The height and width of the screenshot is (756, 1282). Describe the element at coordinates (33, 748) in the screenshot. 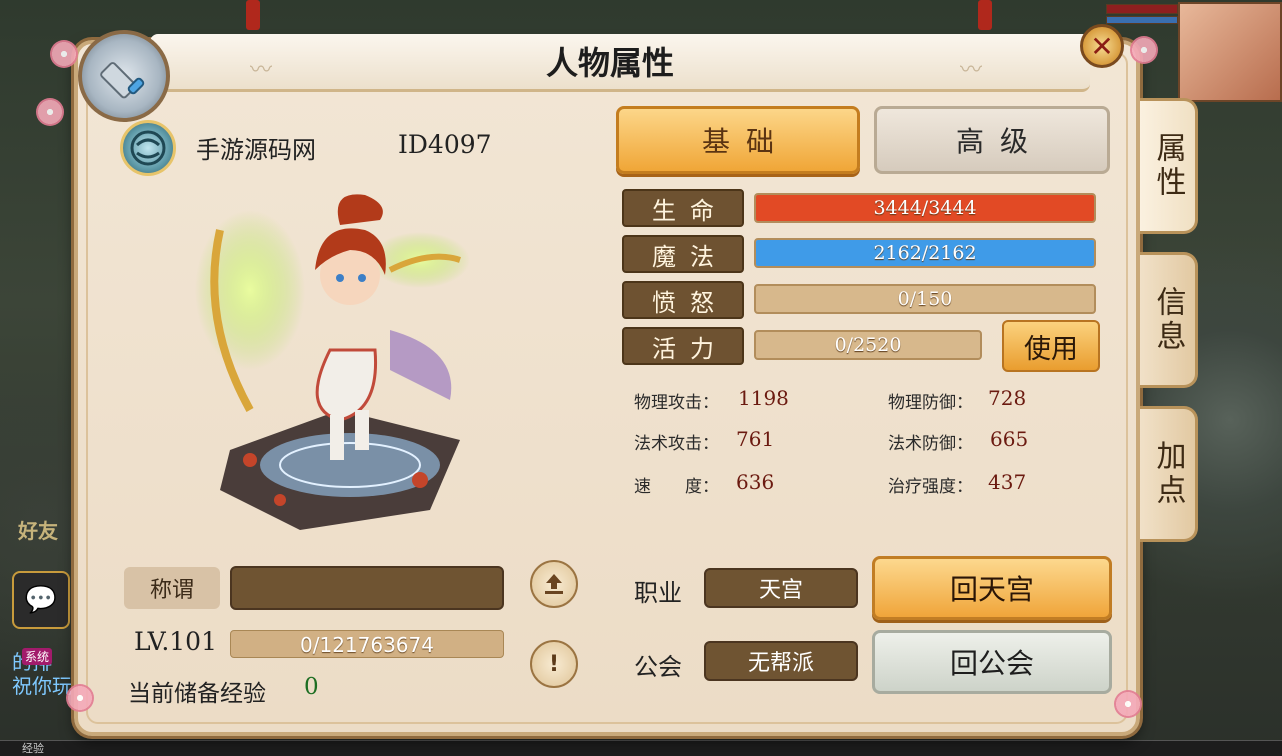

I see `background-exp-label: 经验` at that location.